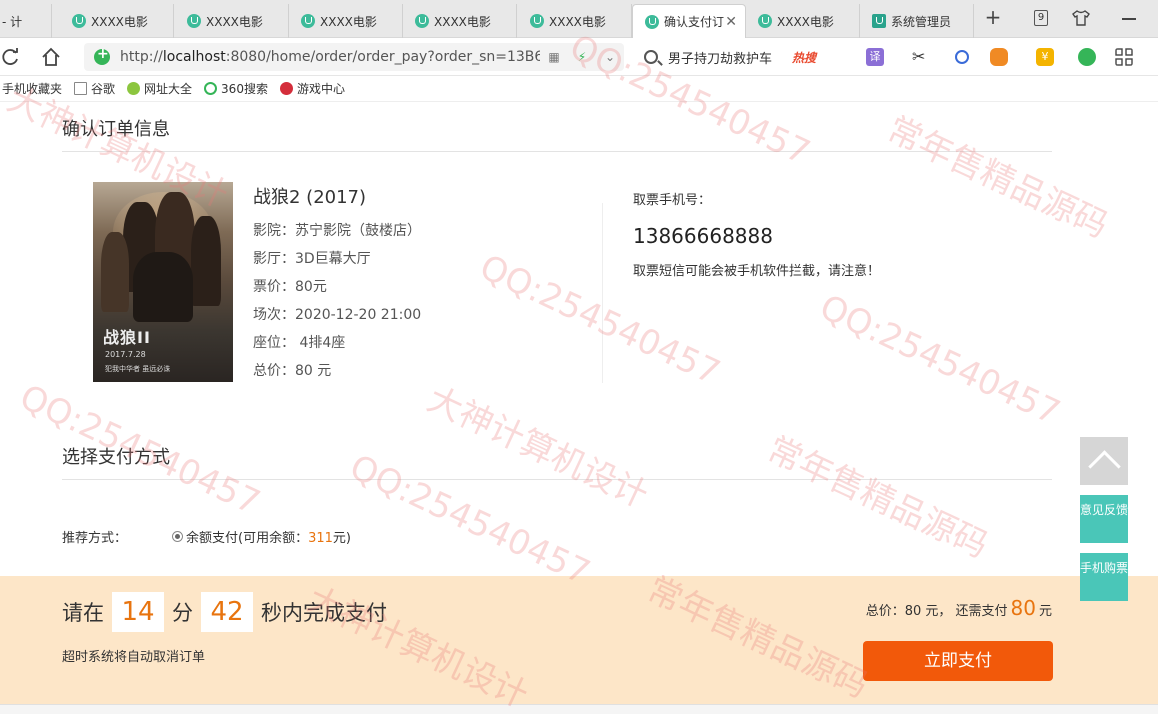 The height and width of the screenshot is (717, 1158). What do you see at coordinates (651, 57) in the screenshot?
I see `search-icon` at bounding box center [651, 57].